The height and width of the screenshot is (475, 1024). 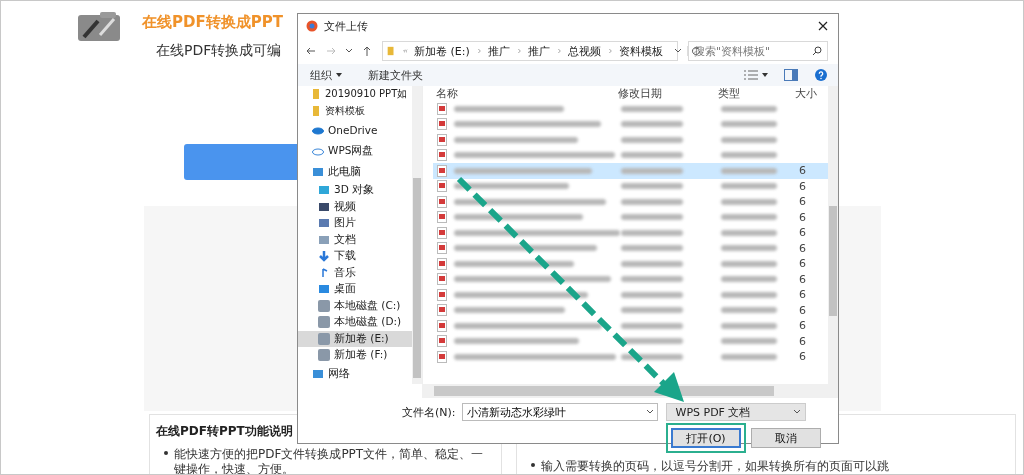 I want to click on search-field: 搜索"资料模板", so click(x=758, y=51).